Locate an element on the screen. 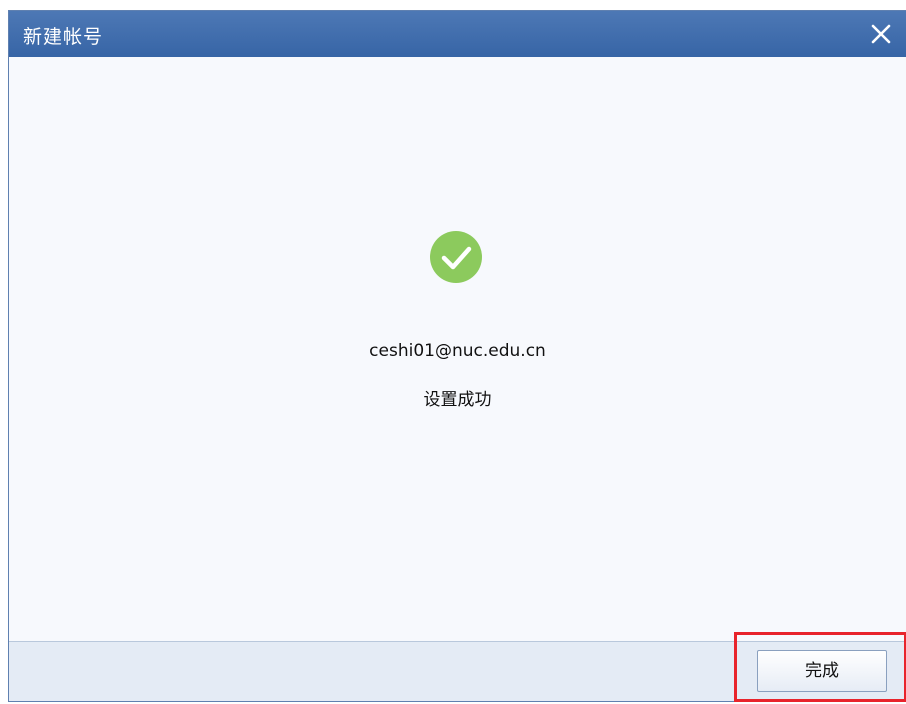 The height and width of the screenshot is (704, 906). dialog-footer: 完成 is located at coordinates (457, 667).